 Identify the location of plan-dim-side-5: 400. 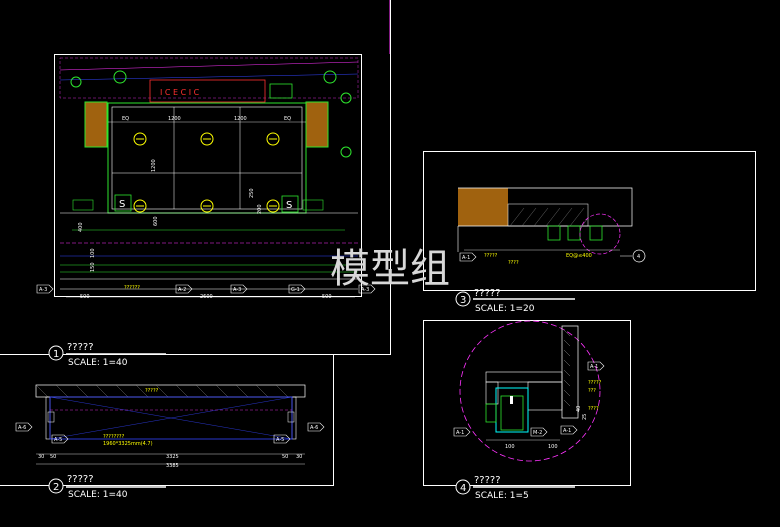
(81, 227).